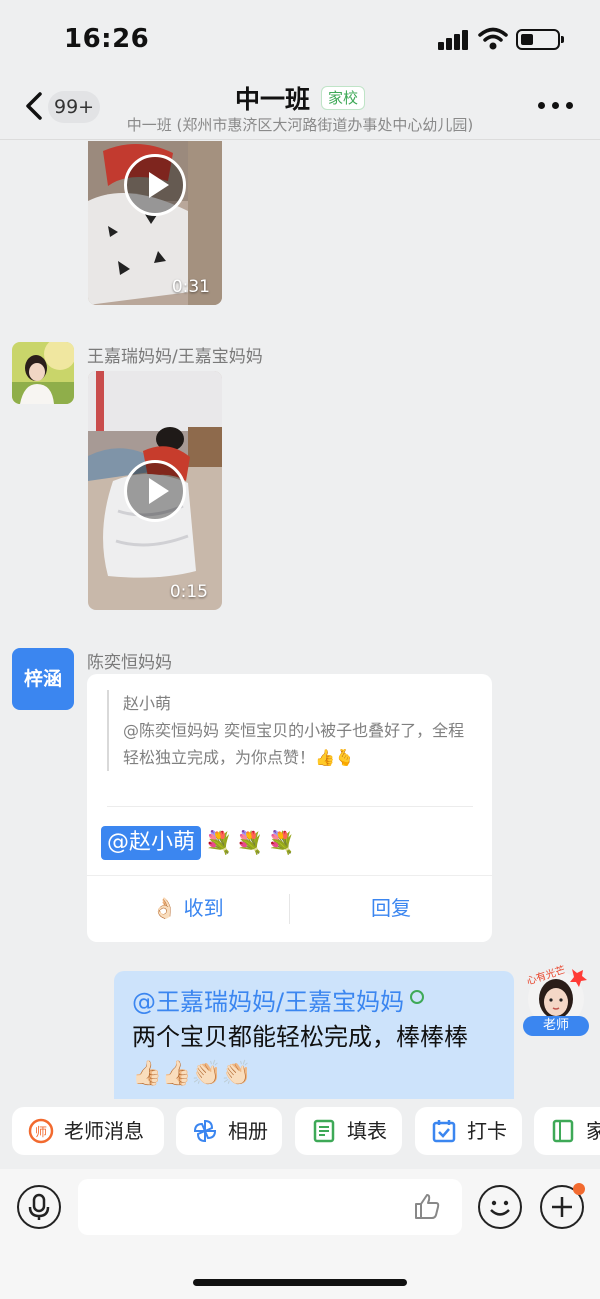  Describe the element at coordinates (252, 843) in the screenshot. I see `emoji-text: 💐💐💐` at that location.